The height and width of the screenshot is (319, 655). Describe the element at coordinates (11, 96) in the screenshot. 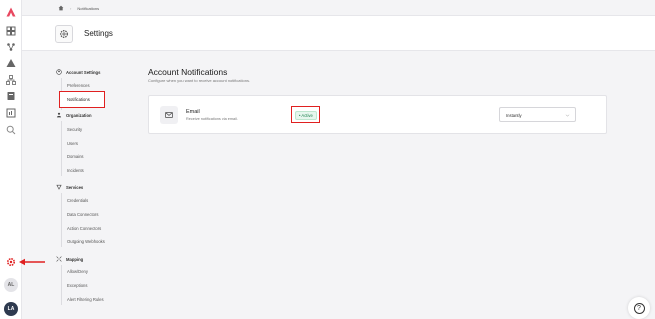

I see `book-icon` at that location.